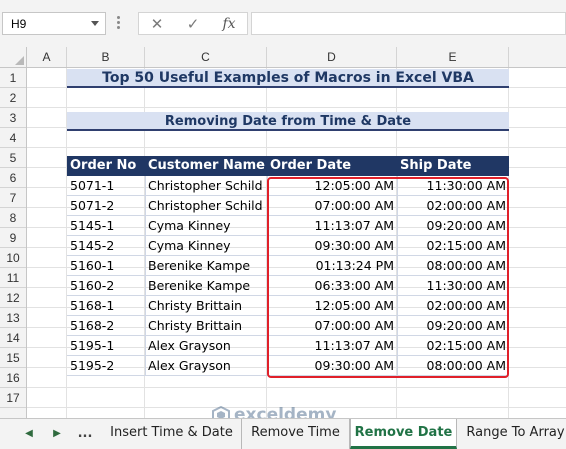  I want to click on row-header: 14, so click(13, 338).